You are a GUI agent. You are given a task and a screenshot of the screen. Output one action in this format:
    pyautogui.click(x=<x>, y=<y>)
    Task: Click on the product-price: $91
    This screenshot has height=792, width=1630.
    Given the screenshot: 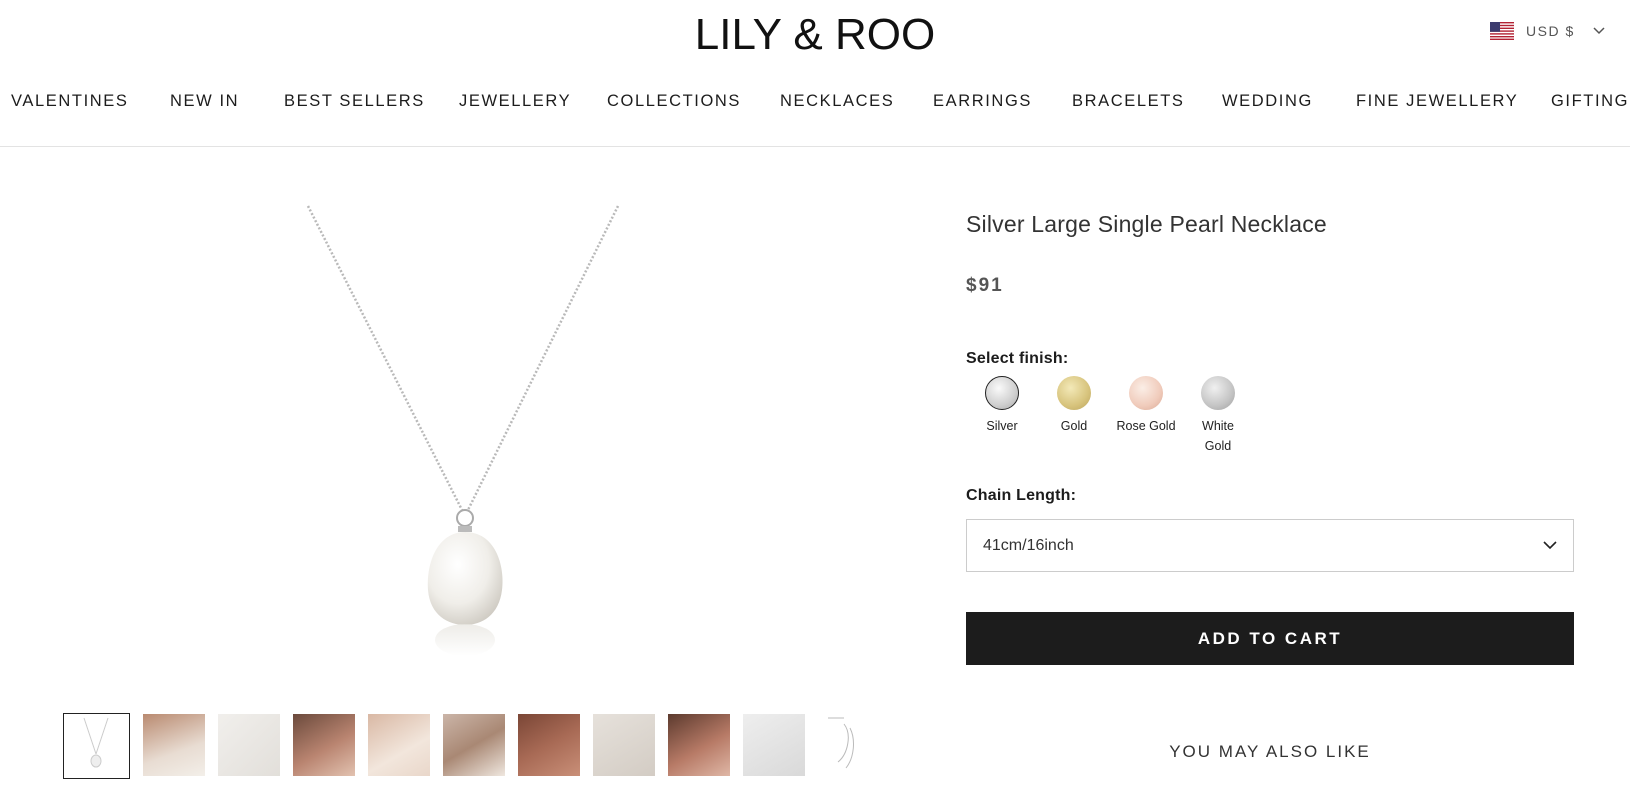 What is the action you would take?
    pyautogui.click(x=985, y=285)
    